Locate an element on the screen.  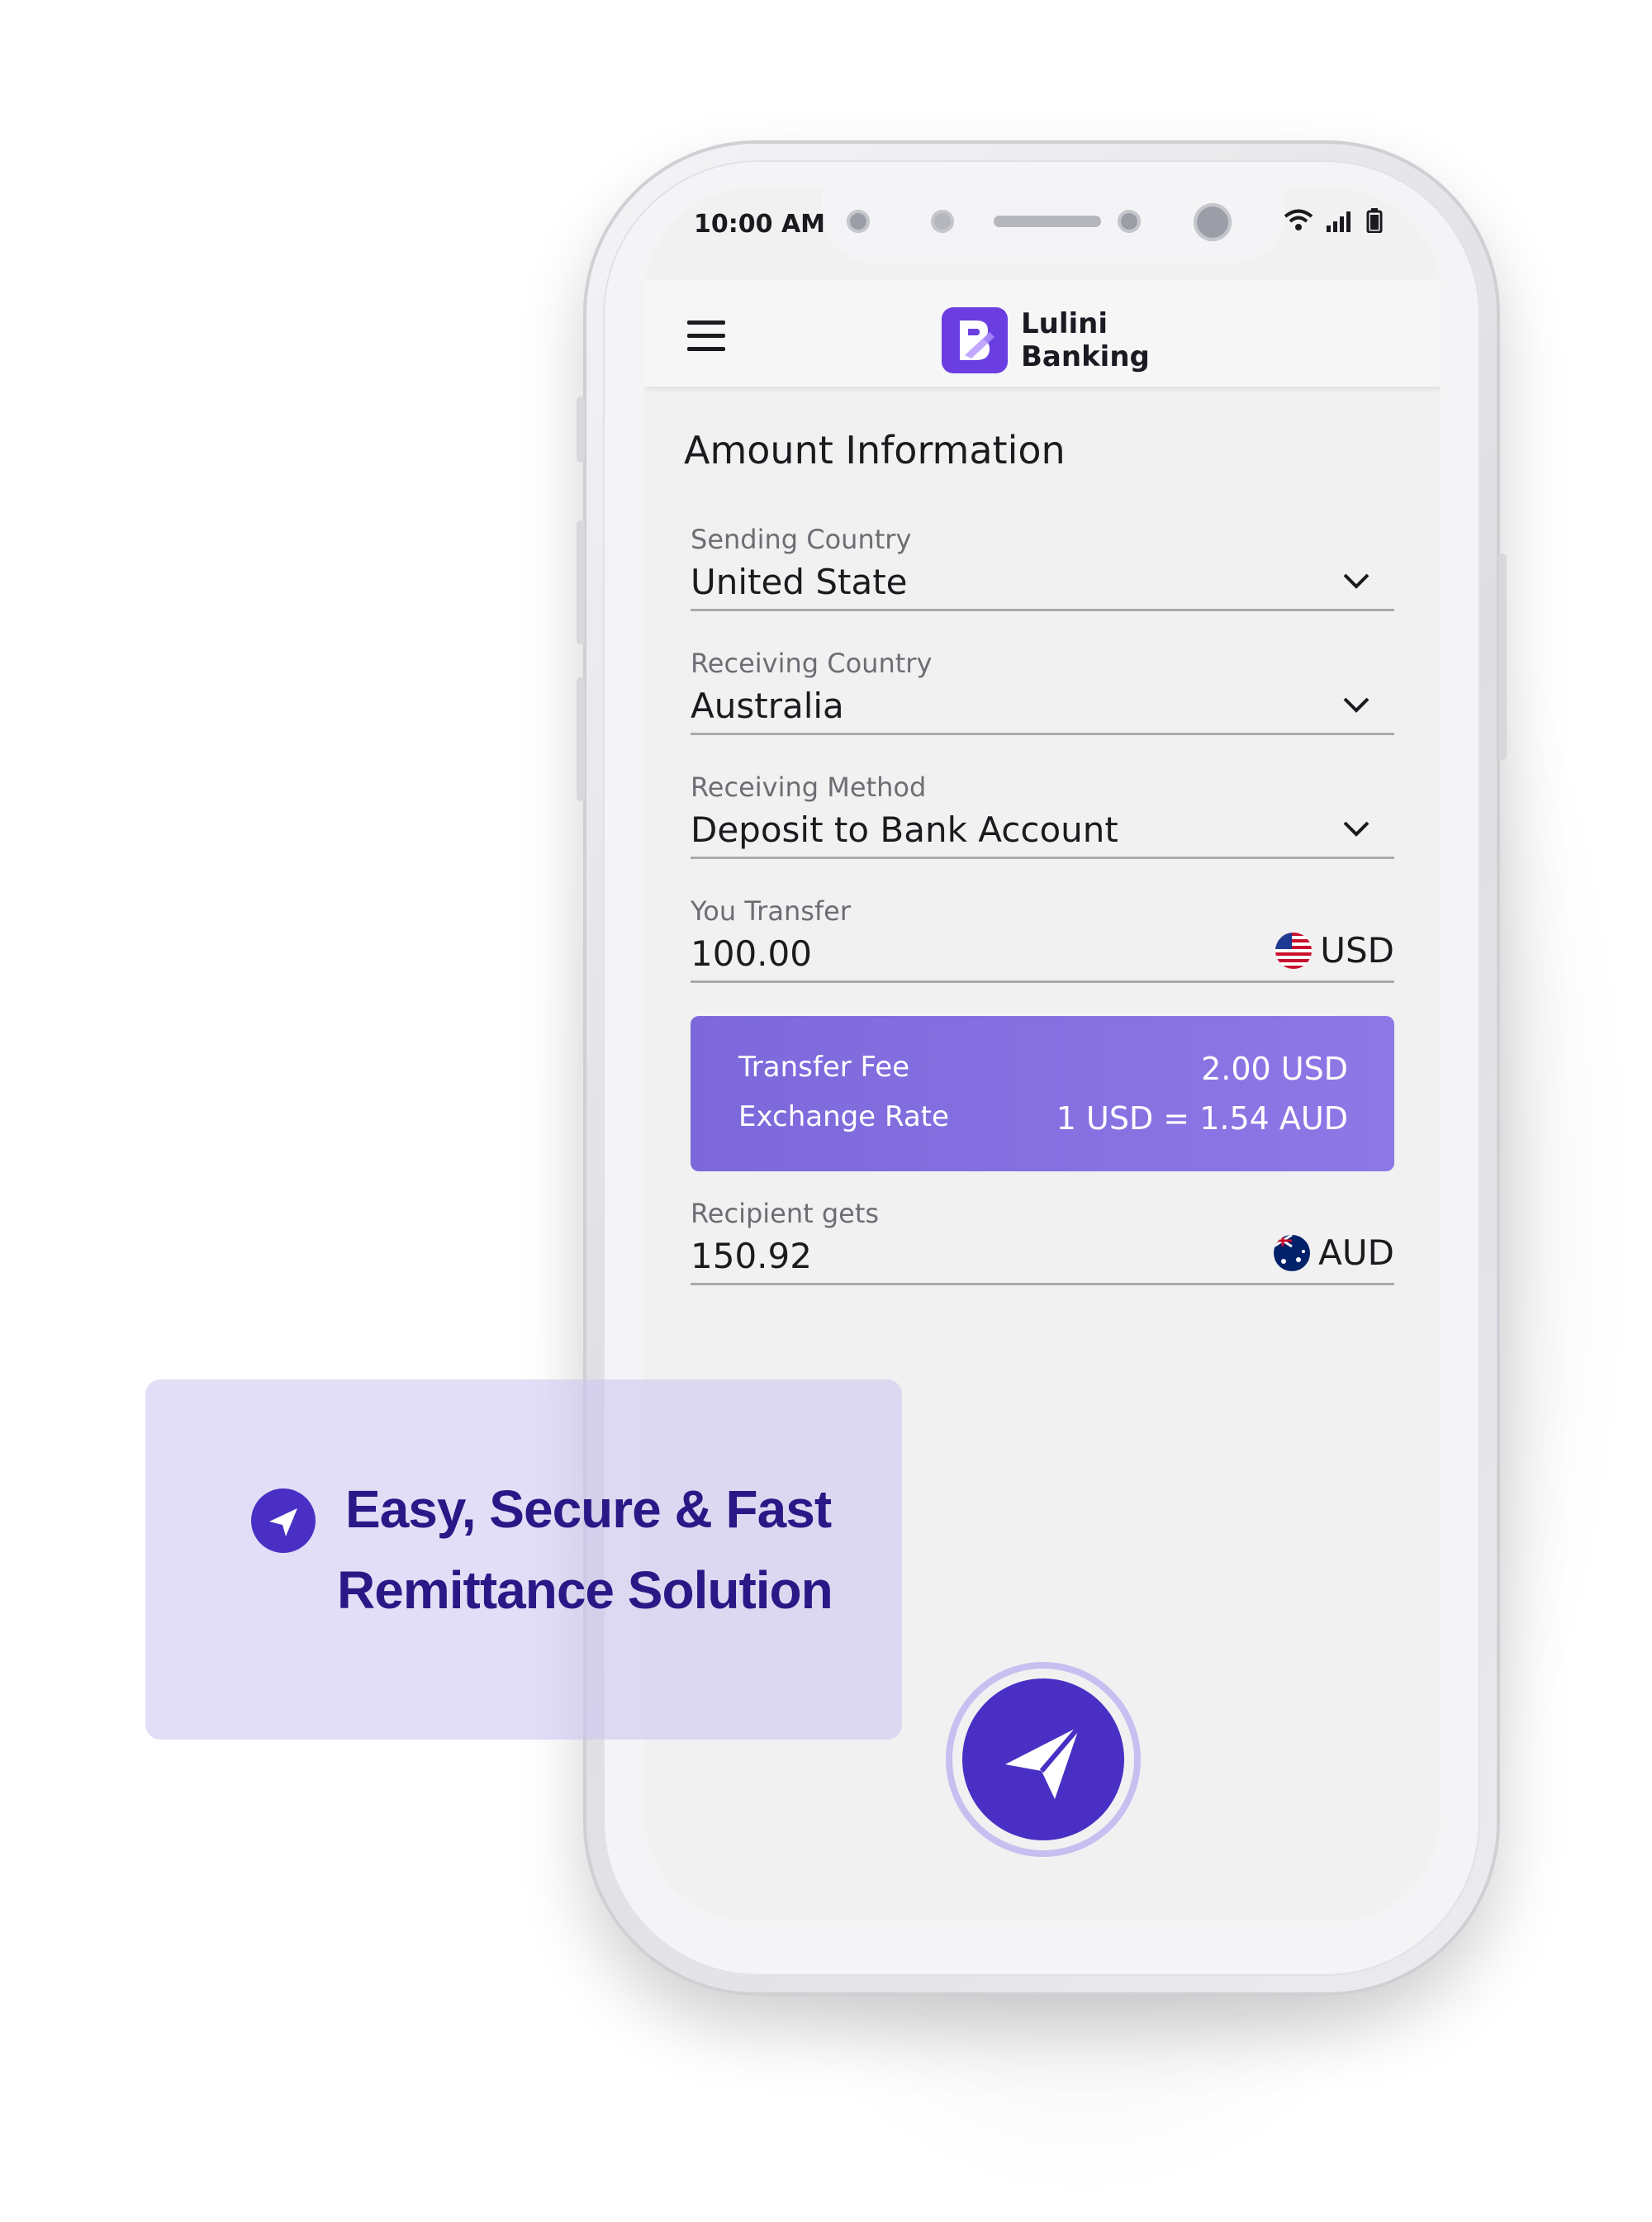
brand-name: Lulini Banking is located at coordinates (1085, 340).